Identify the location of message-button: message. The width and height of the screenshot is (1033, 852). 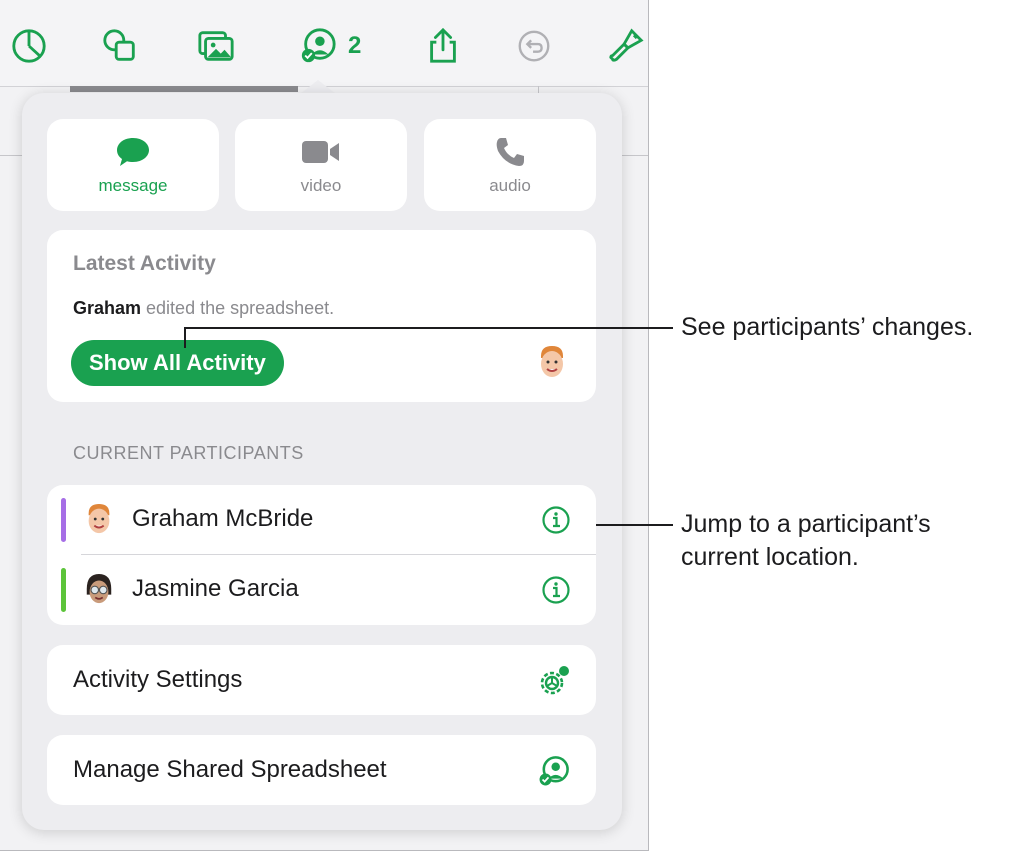
(133, 165).